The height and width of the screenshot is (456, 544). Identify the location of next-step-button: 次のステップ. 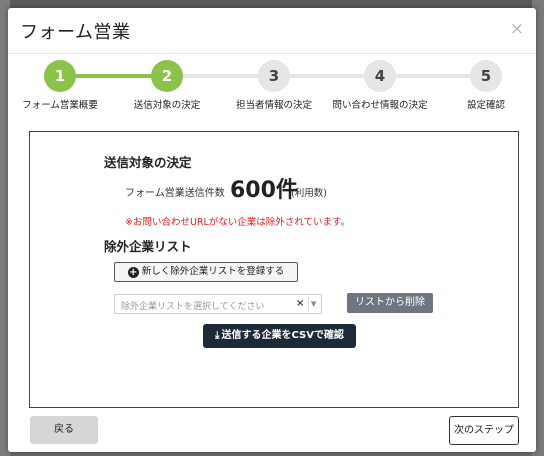
(484, 430).